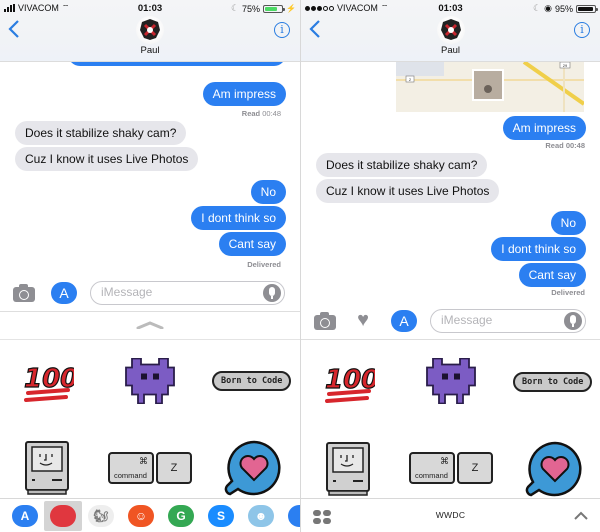 This screenshot has height=532, width=600. What do you see at coordinates (581, 516) in the screenshot?
I see `expand-chevron-icon` at bounding box center [581, 516].